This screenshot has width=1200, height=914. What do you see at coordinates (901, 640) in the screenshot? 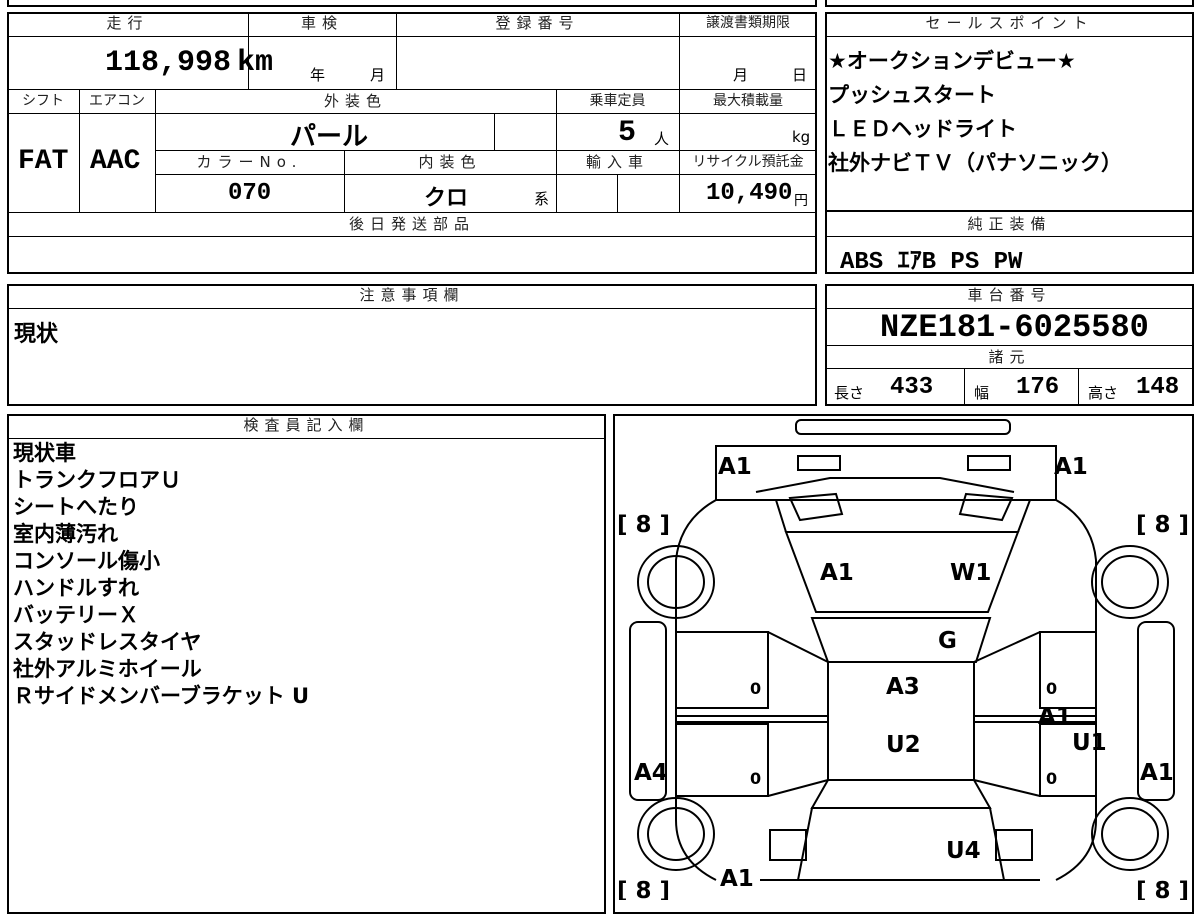
I see `windshield` at bounding box center [901, 640].